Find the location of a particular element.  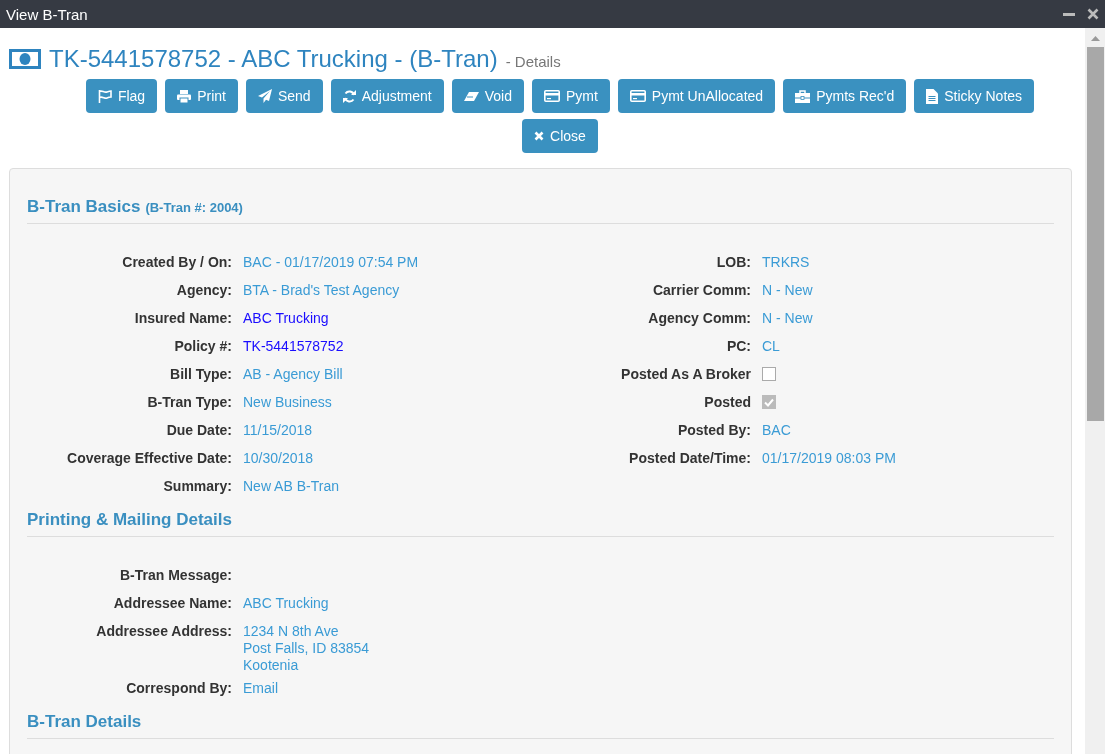

field-label: LOB: is located at coordinates (733, 263).